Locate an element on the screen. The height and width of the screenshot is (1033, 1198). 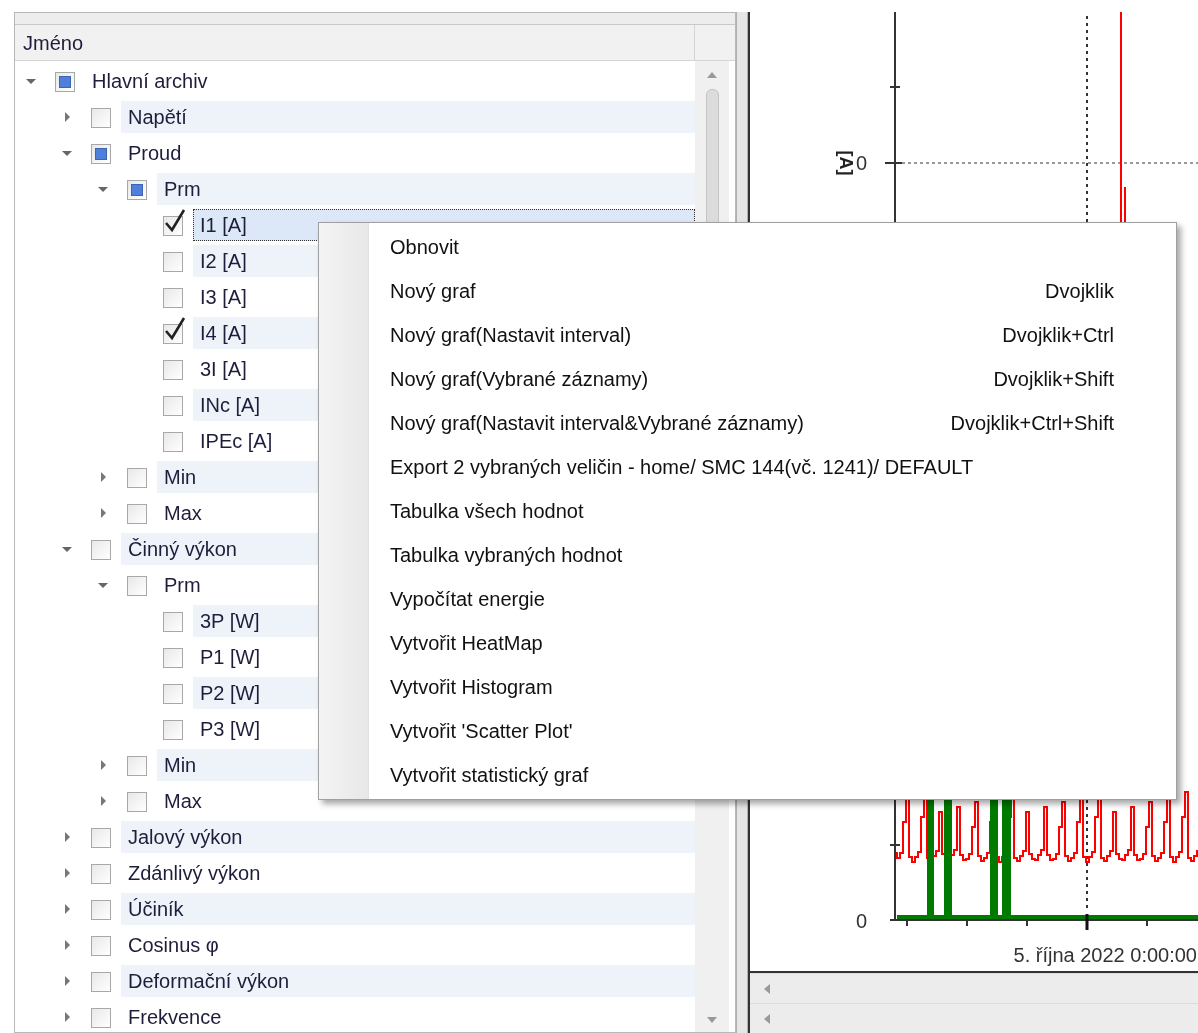
tree-item: Proud is located at coordinates (408, 153).